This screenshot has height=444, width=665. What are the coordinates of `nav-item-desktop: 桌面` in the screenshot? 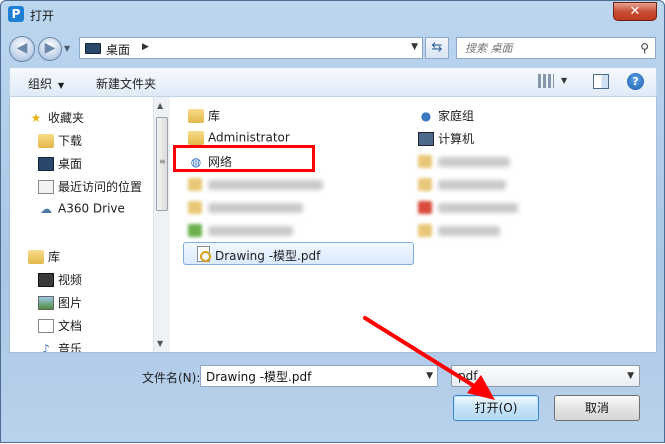 It's located at (60, 165).